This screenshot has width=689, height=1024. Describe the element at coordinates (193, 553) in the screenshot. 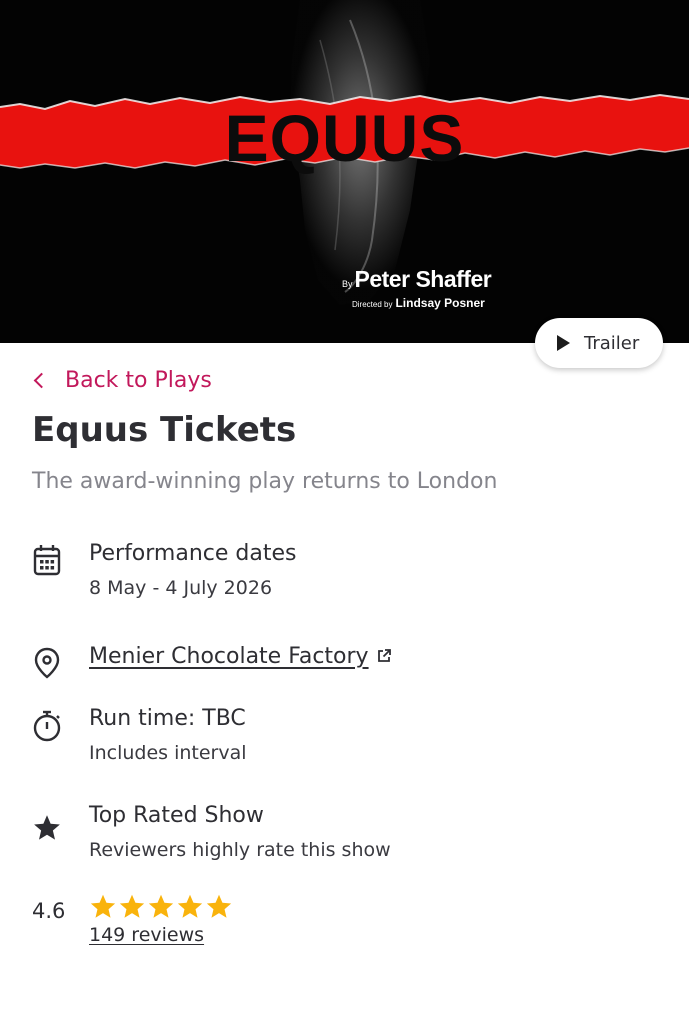

I see `dates-label: Performance dates` at that location.